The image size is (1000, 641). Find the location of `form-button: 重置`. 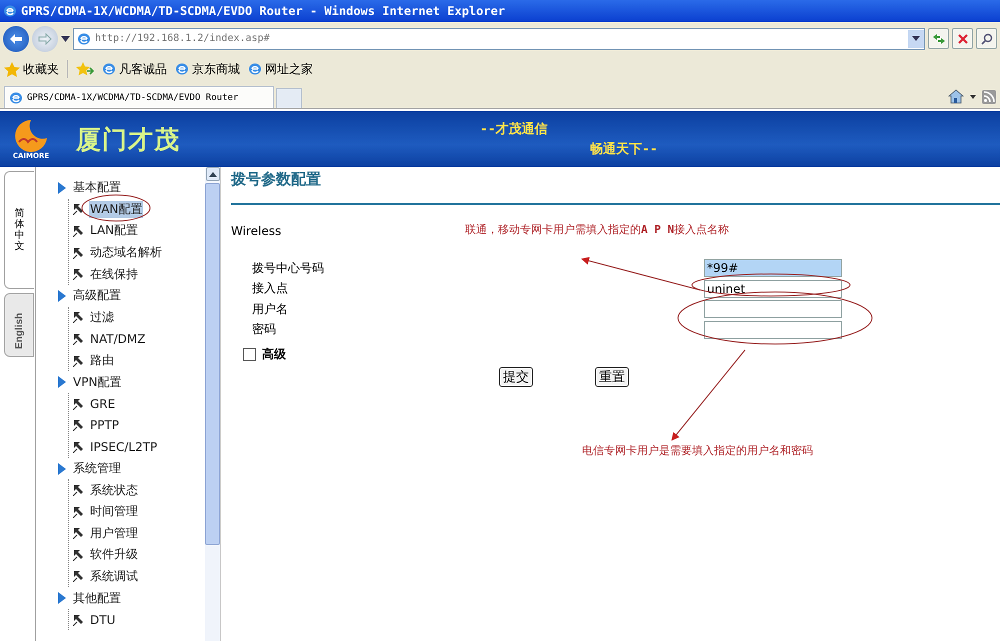

form-button: 重置 is located at coordinates (612, 377).